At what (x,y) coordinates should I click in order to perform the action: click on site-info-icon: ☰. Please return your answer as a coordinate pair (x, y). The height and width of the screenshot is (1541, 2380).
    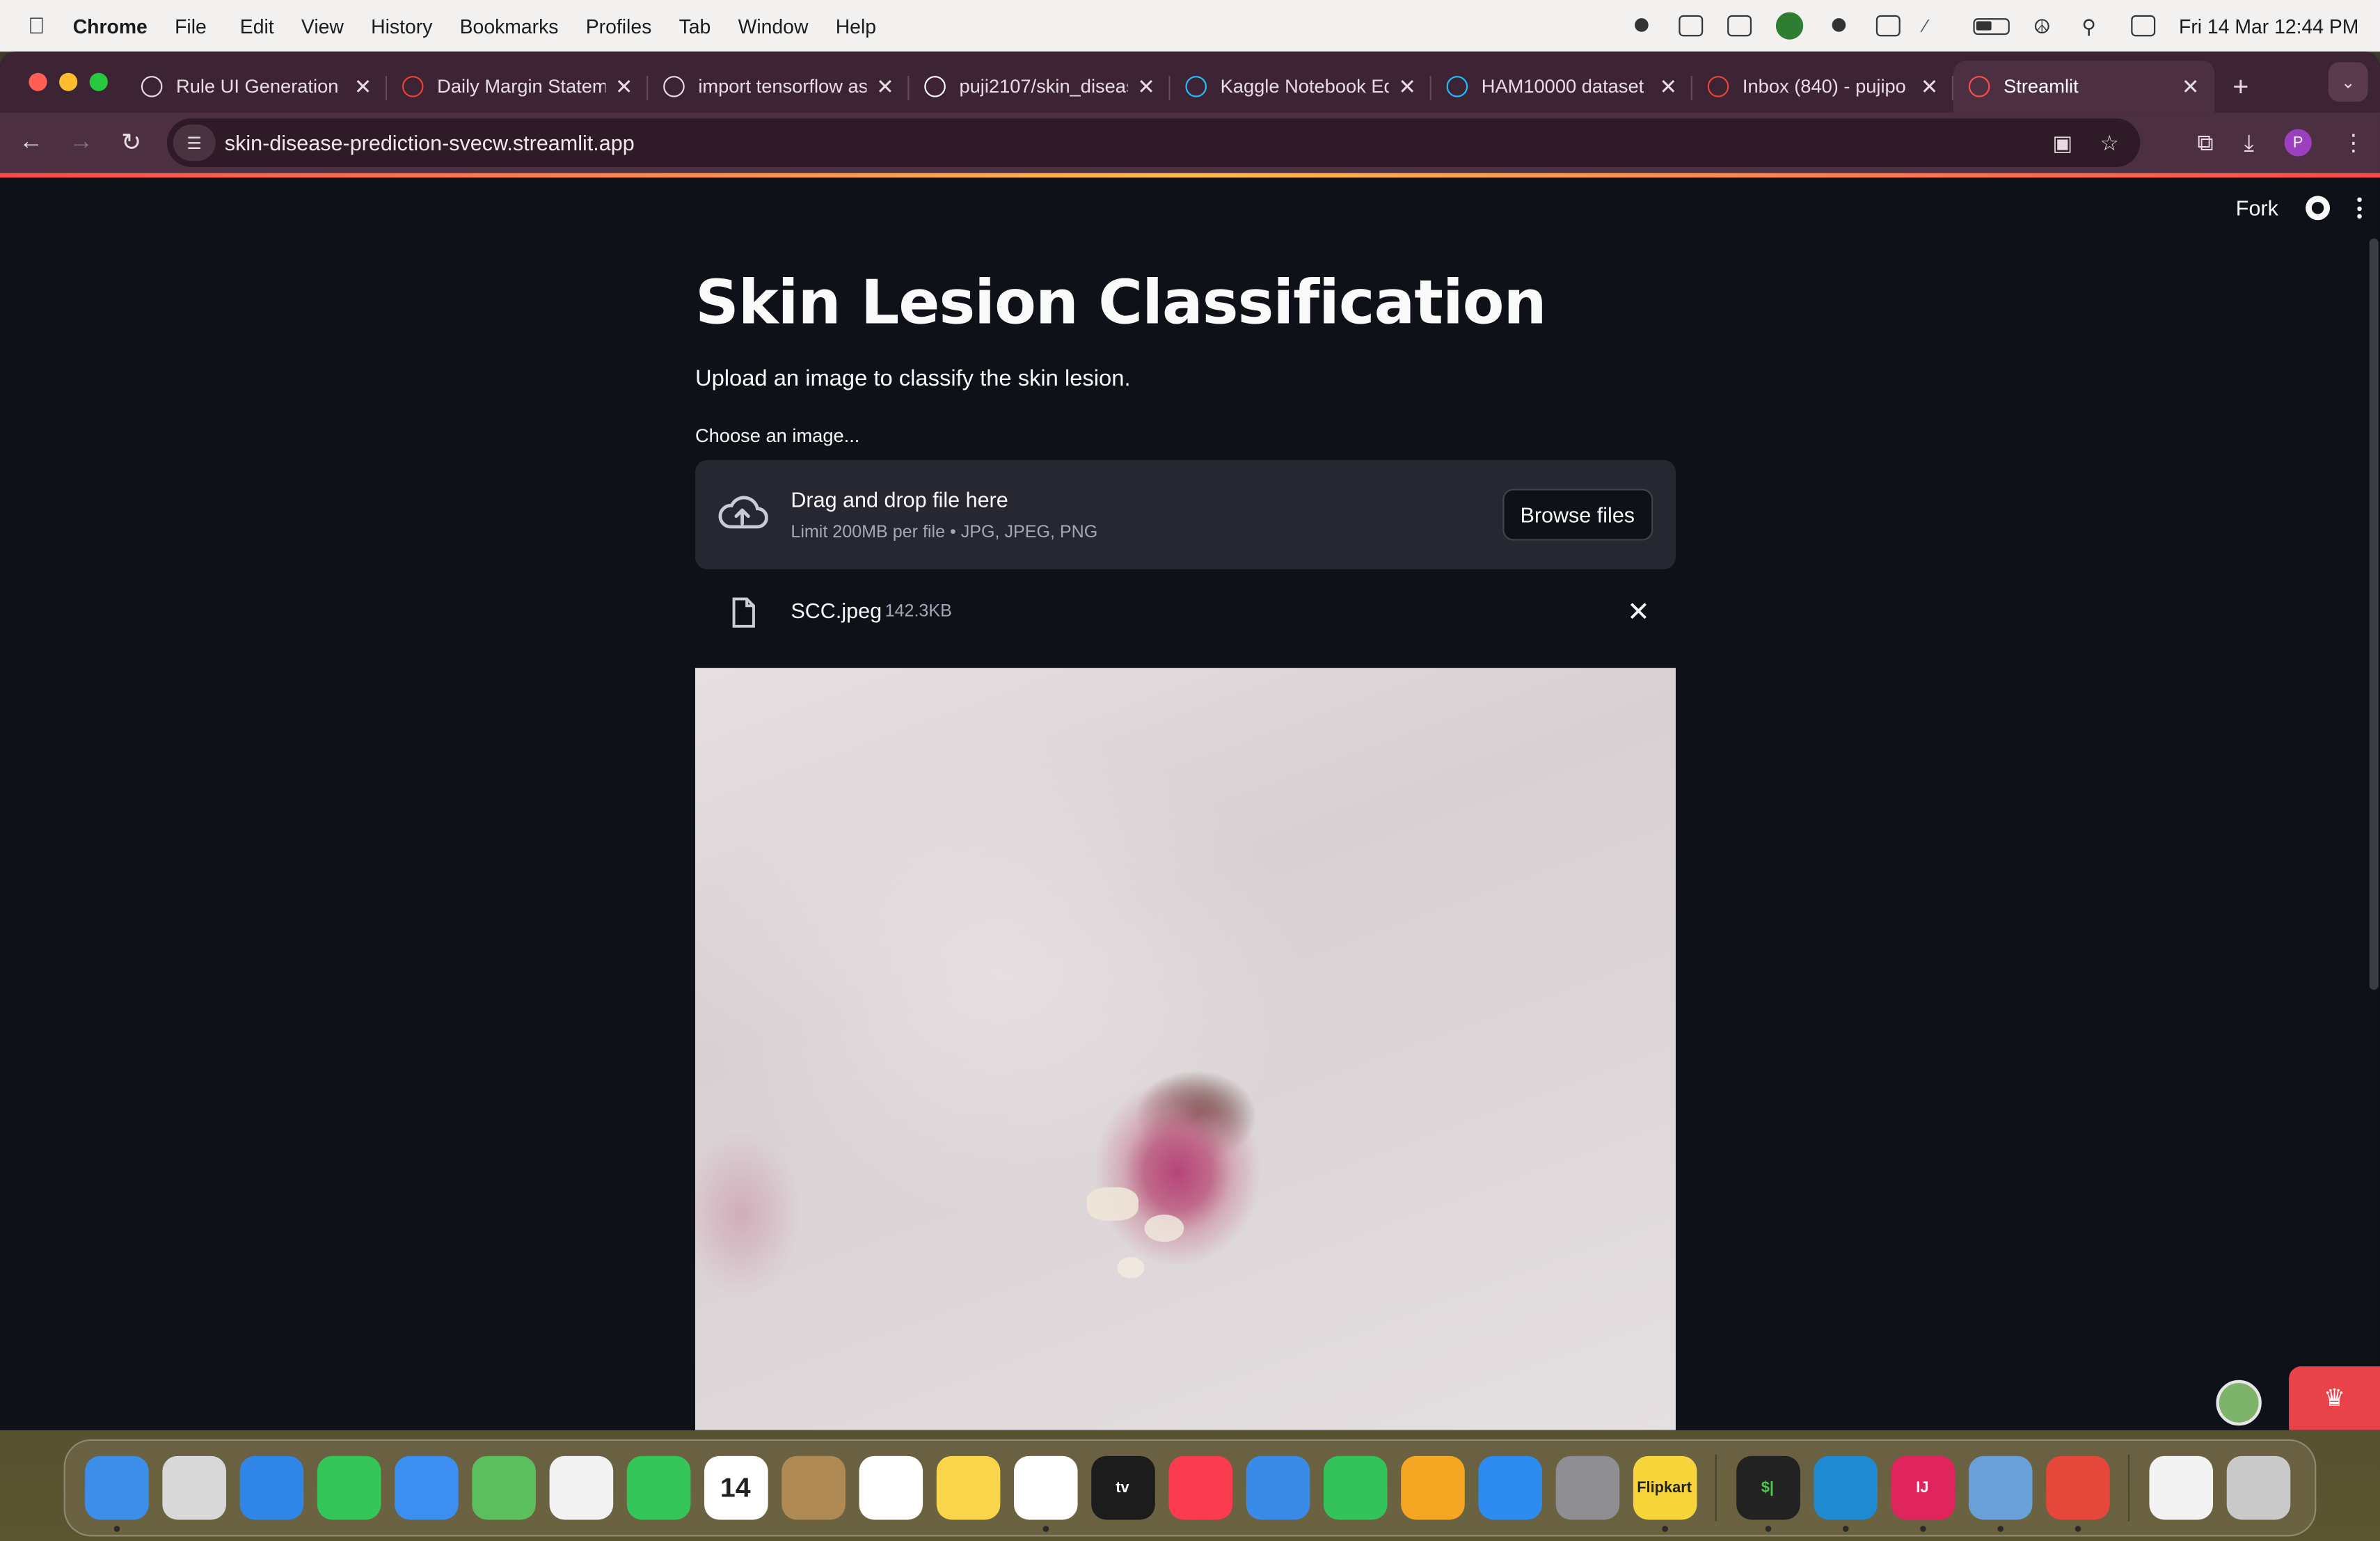
    Looking at the image, I should click on (194, 142).